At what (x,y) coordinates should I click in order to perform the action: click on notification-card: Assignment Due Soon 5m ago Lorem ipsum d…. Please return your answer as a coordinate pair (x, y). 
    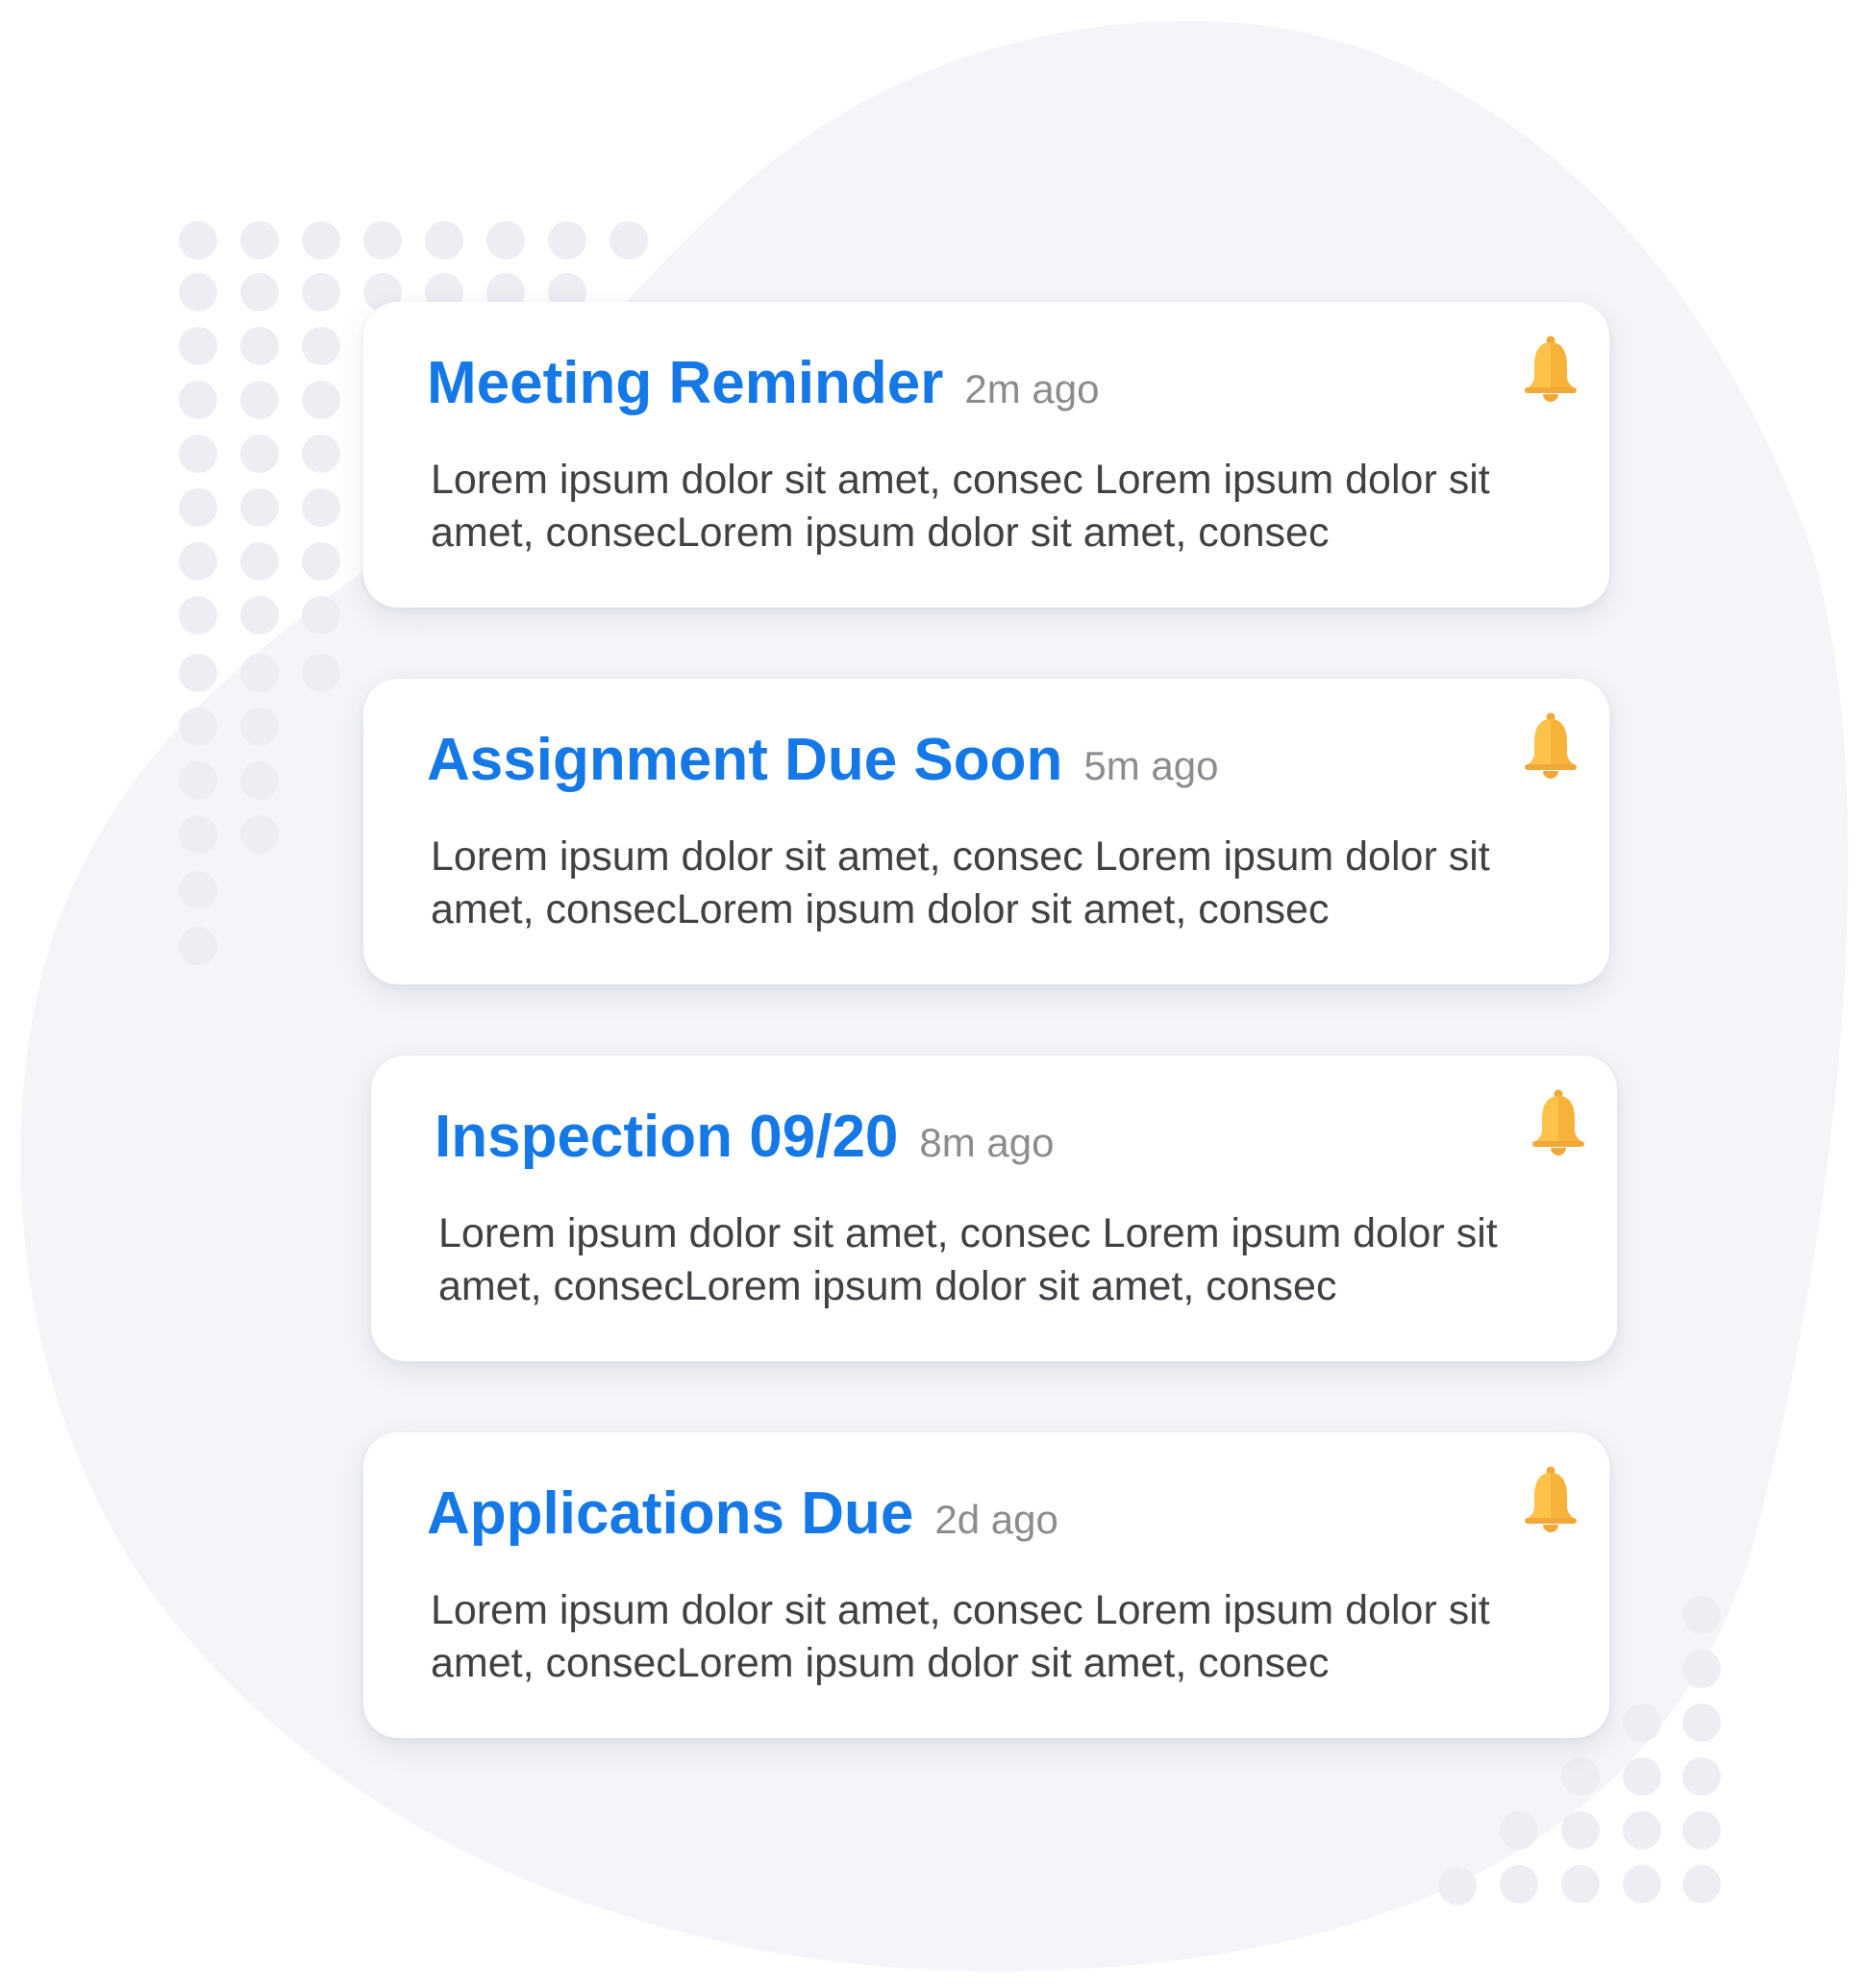
    Looking at the image, I should click on (986, 832).